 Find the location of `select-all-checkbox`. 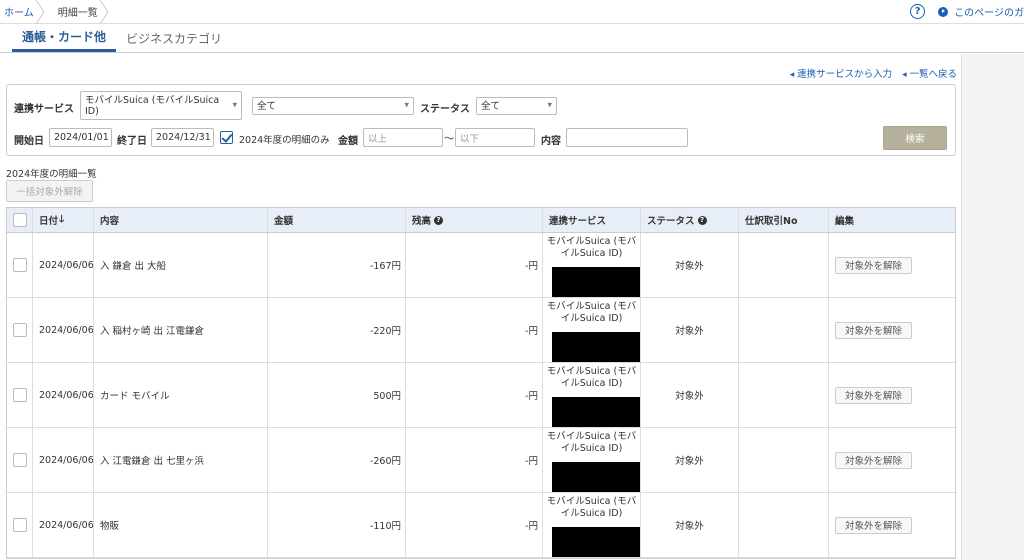

select-all-checkbox is located at coordinates (19, 220).